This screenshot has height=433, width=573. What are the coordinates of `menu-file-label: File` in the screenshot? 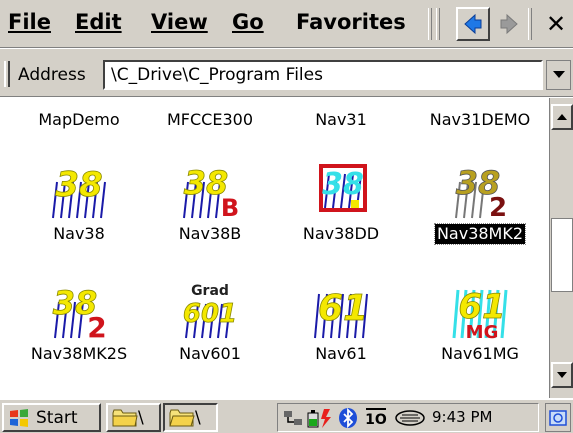 It's located at (29, 22).